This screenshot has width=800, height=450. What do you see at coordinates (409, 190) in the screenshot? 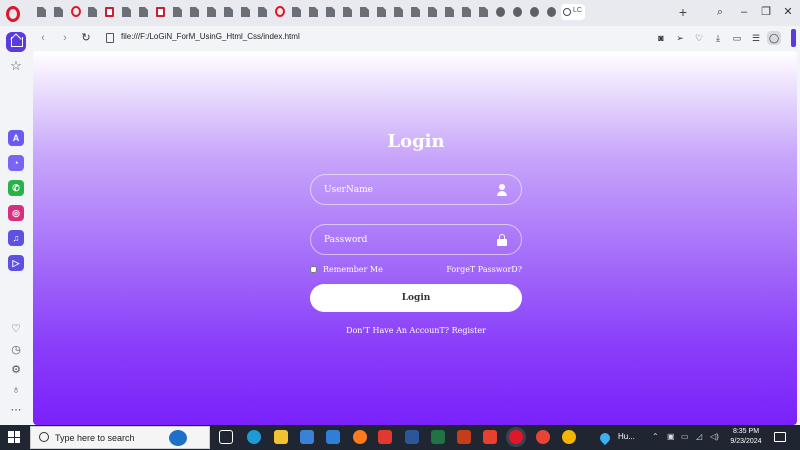
I see `username-input` at bounding box center [409, 190].